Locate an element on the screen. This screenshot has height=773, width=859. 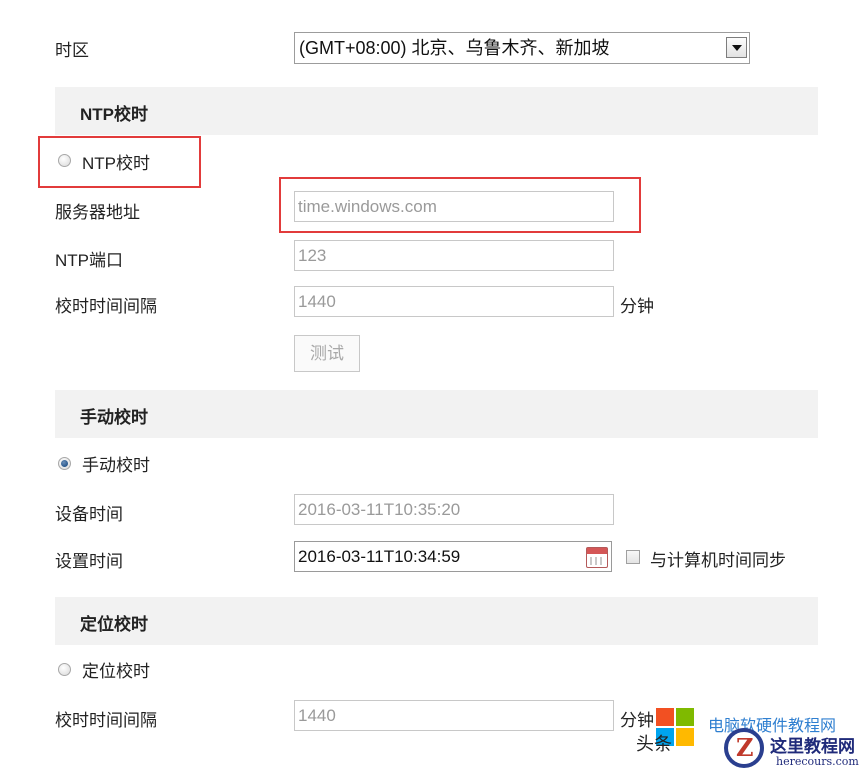
radio-gps-label: 定位校时 is located at coordinates (116, 669).